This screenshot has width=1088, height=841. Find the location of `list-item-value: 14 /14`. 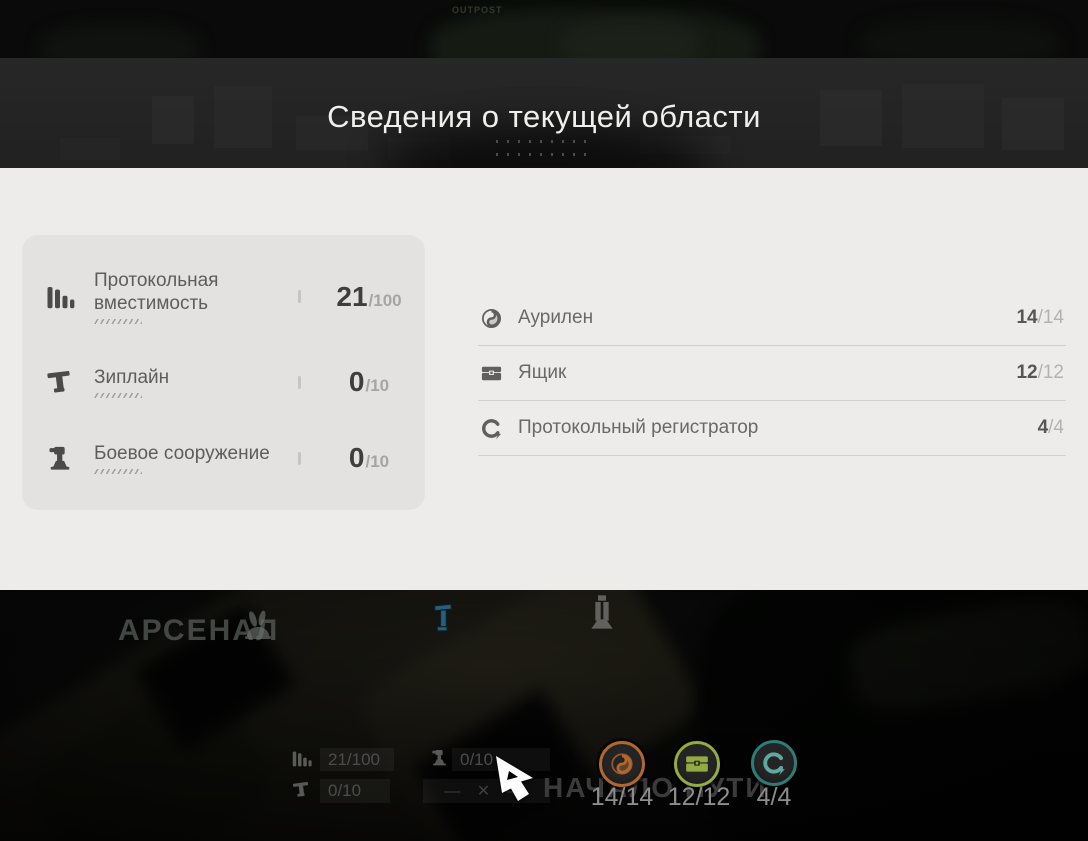

list-item-value: 14 /14 is located at coordinates (1040, 318).